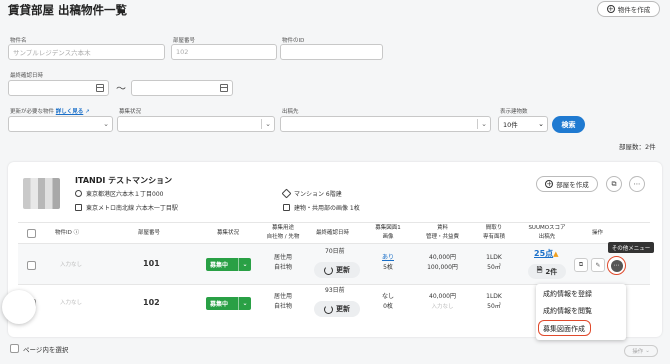 Image resolution: width=670 pixels, height=364 pixels. I want to click on header-property-id: 物件ID ⓘ, so click(67, 233).